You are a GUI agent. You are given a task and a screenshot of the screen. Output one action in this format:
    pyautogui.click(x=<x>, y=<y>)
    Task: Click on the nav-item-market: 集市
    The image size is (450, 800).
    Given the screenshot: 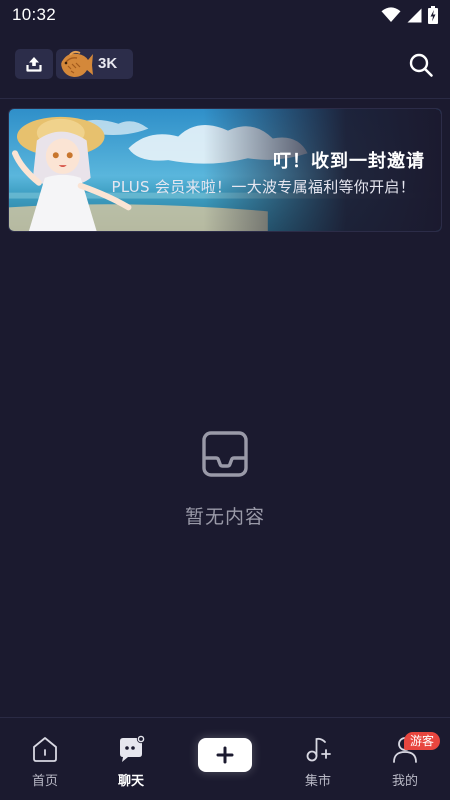 What is the action you would take?
    pyautogui.click(x=318, y=759)
    